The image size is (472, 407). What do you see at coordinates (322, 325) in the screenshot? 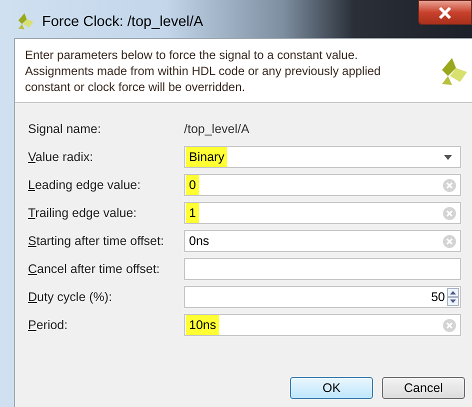
I see `input-field: 10ns` at bounding box center [322, 325].